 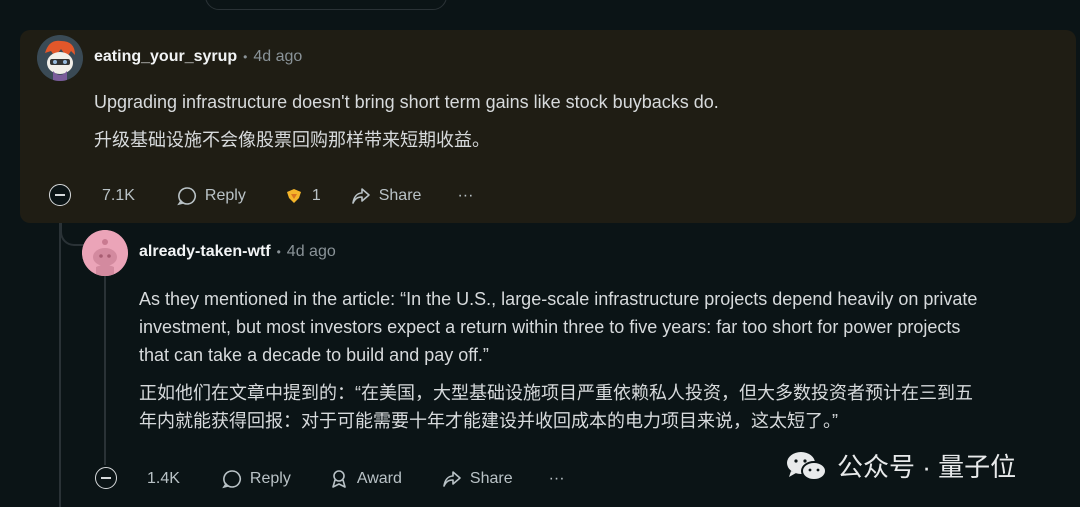 I want to click on previous-element-fragment, so click(x=326, y=5).